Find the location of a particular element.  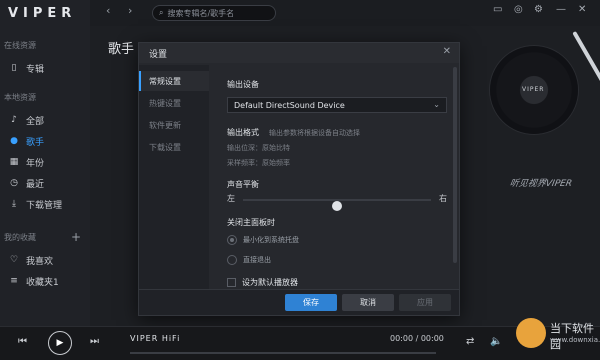

settings-icon: ⚙ is located at coordinates (538, 9).